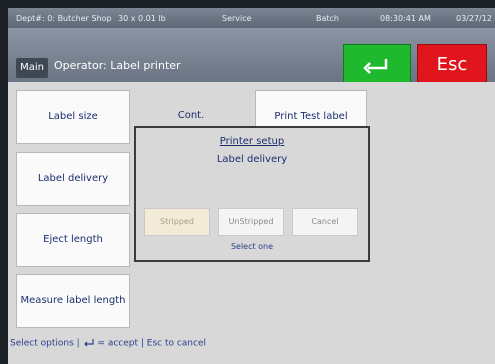  What do you see at coordinates (251, 222) in the screenshot?
I see `unstripped-button: UnStripped` at bounding box center [251, 222].